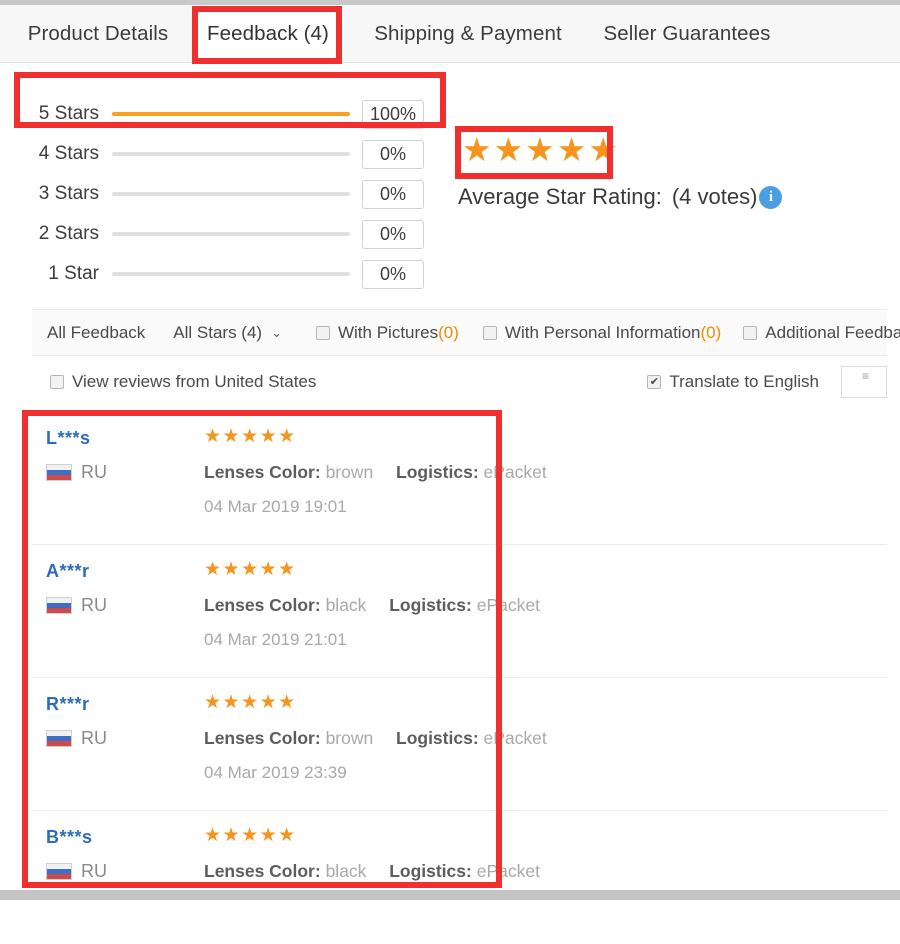  I want to click on filter-all-feedback: All Feedback, so click(96, 333).